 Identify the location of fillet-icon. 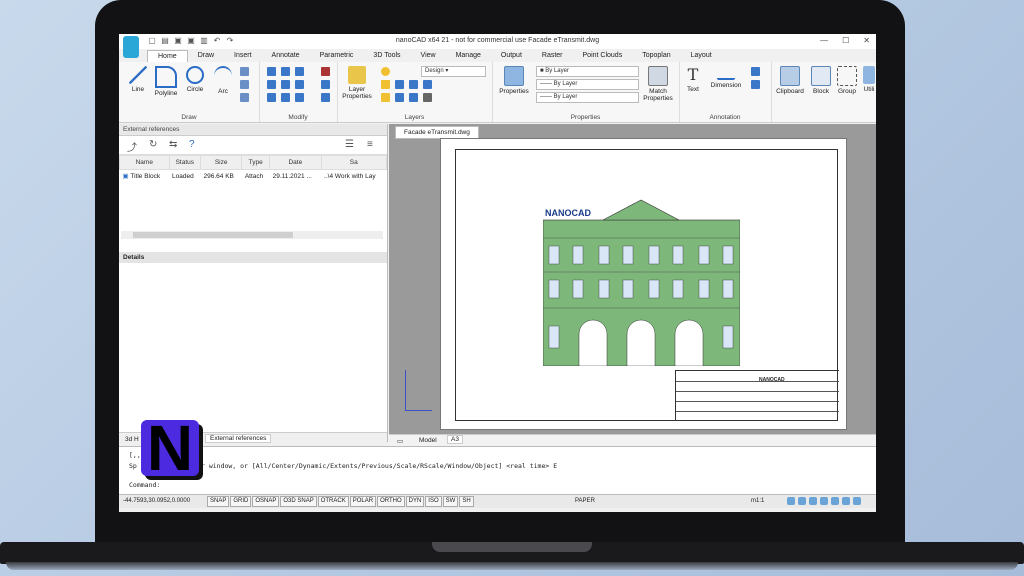
(299, 84).